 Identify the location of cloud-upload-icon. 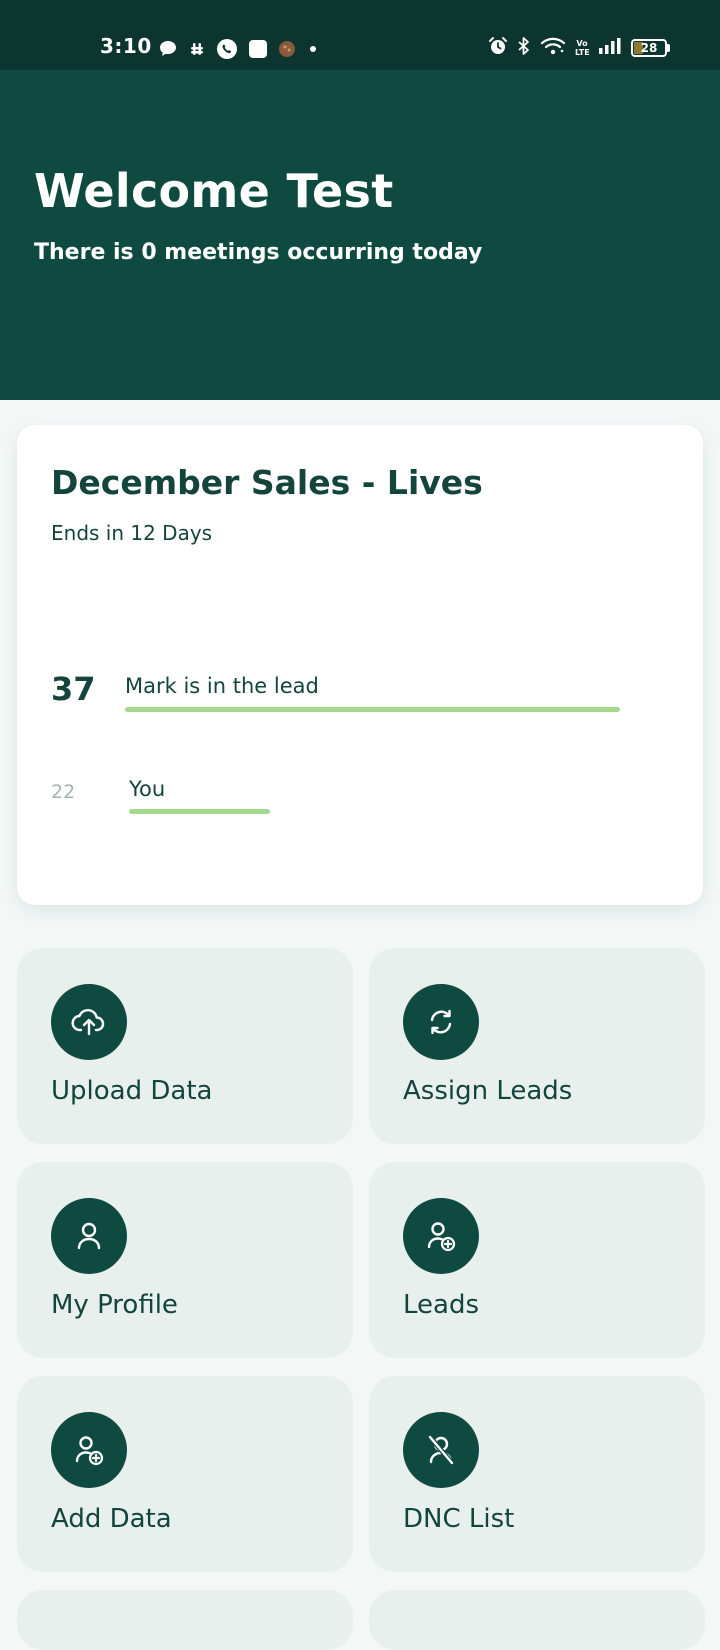
(89, 1022).